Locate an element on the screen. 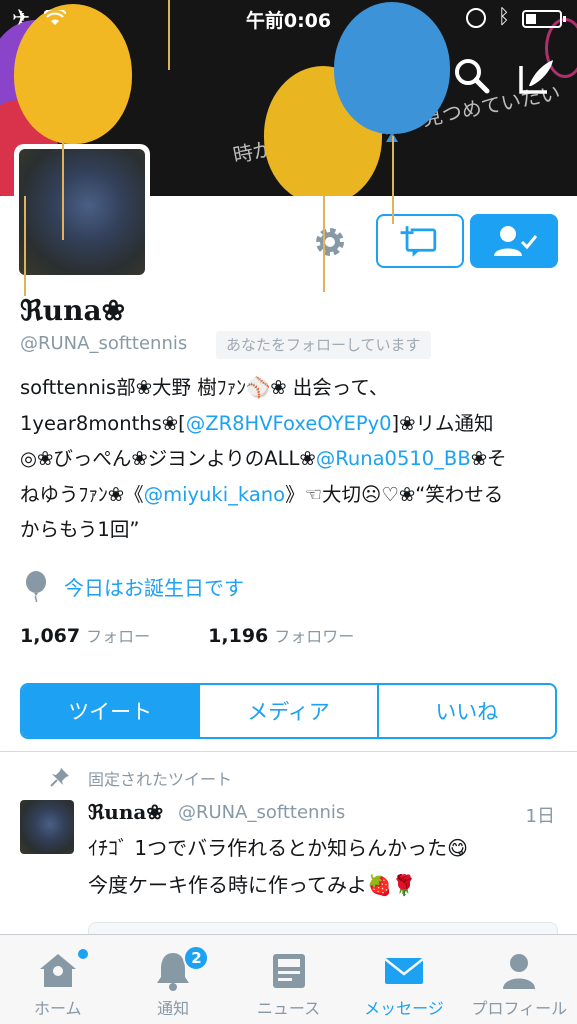  tab-messages-label: メッセージ is located at coordinates (404, 1008).